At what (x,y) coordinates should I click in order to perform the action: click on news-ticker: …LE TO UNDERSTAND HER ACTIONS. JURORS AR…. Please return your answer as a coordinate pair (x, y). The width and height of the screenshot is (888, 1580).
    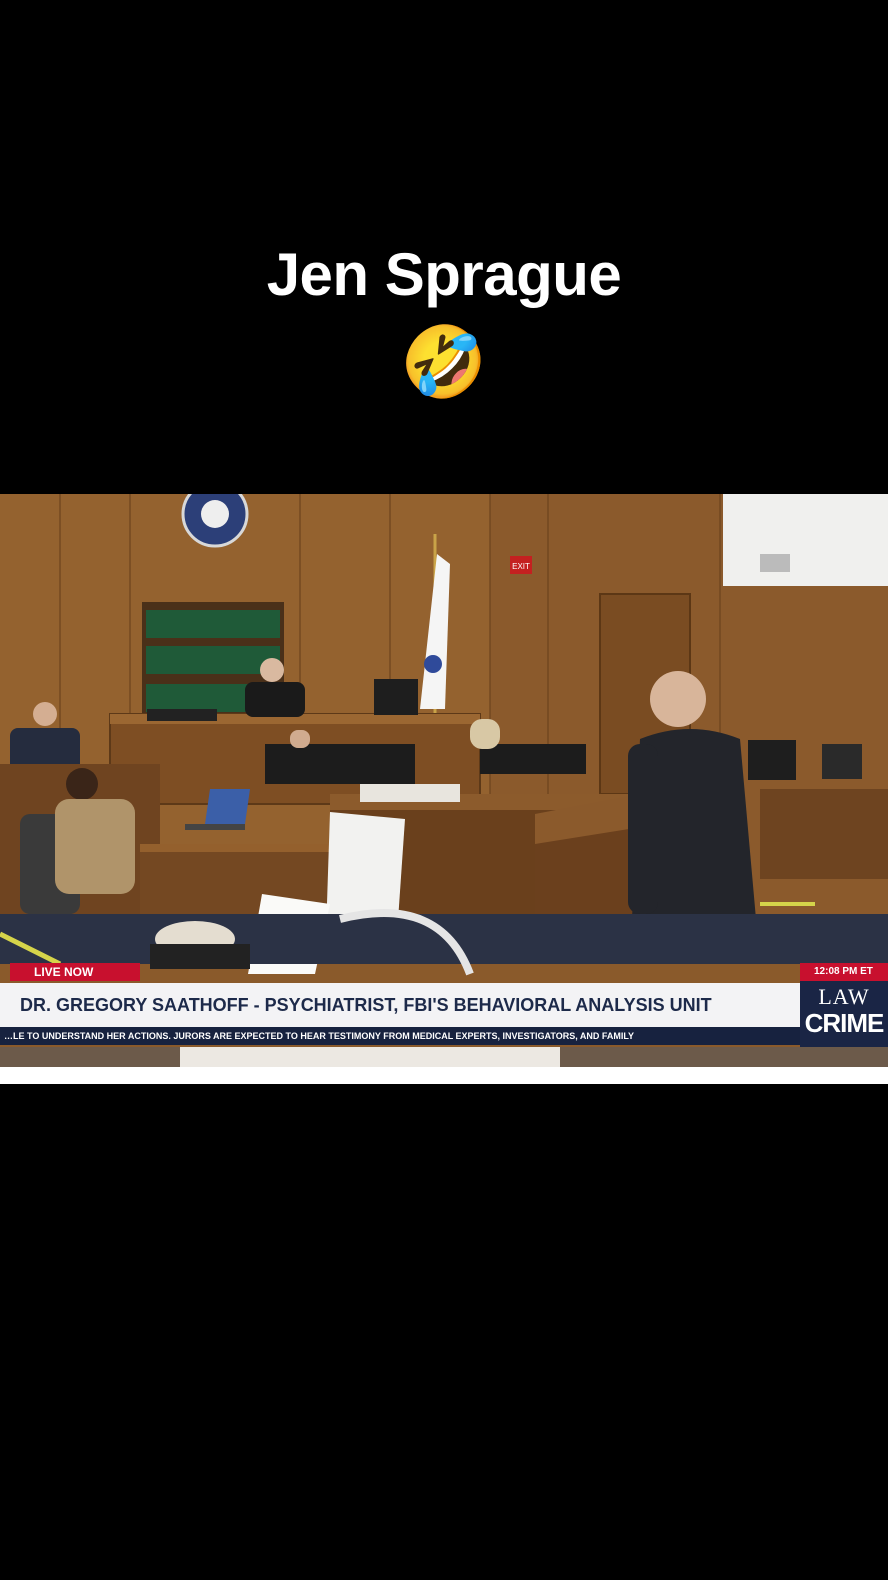
    Looking at the image, I should click on (400, 1036).